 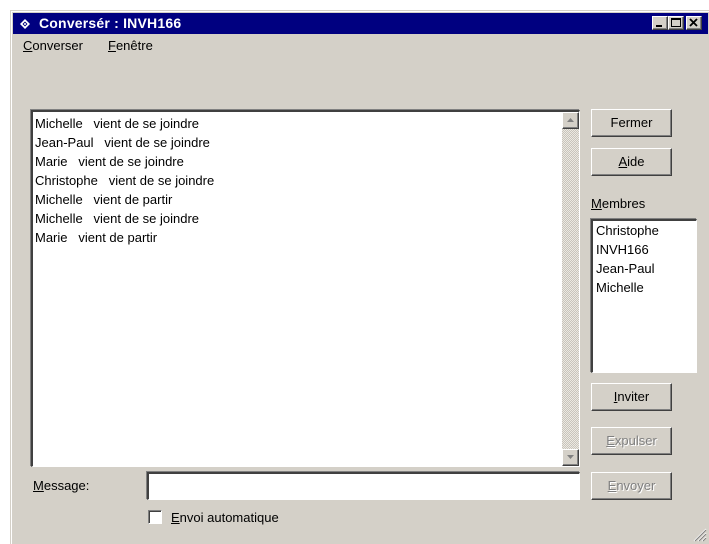 I want to click on scroll-up-button, so click(x=570, y=120).